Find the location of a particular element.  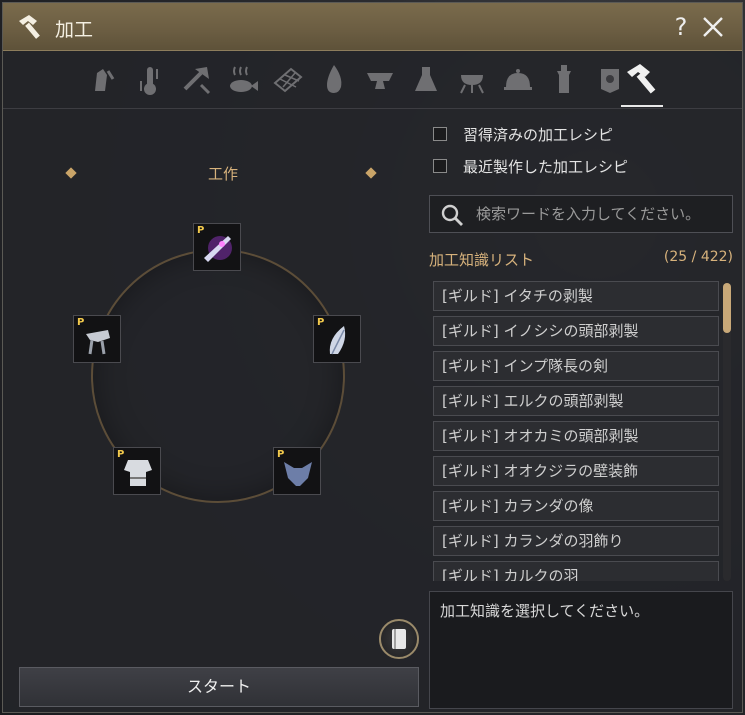

material-slot-bottom-left: P is located at coordinates (137, 471).